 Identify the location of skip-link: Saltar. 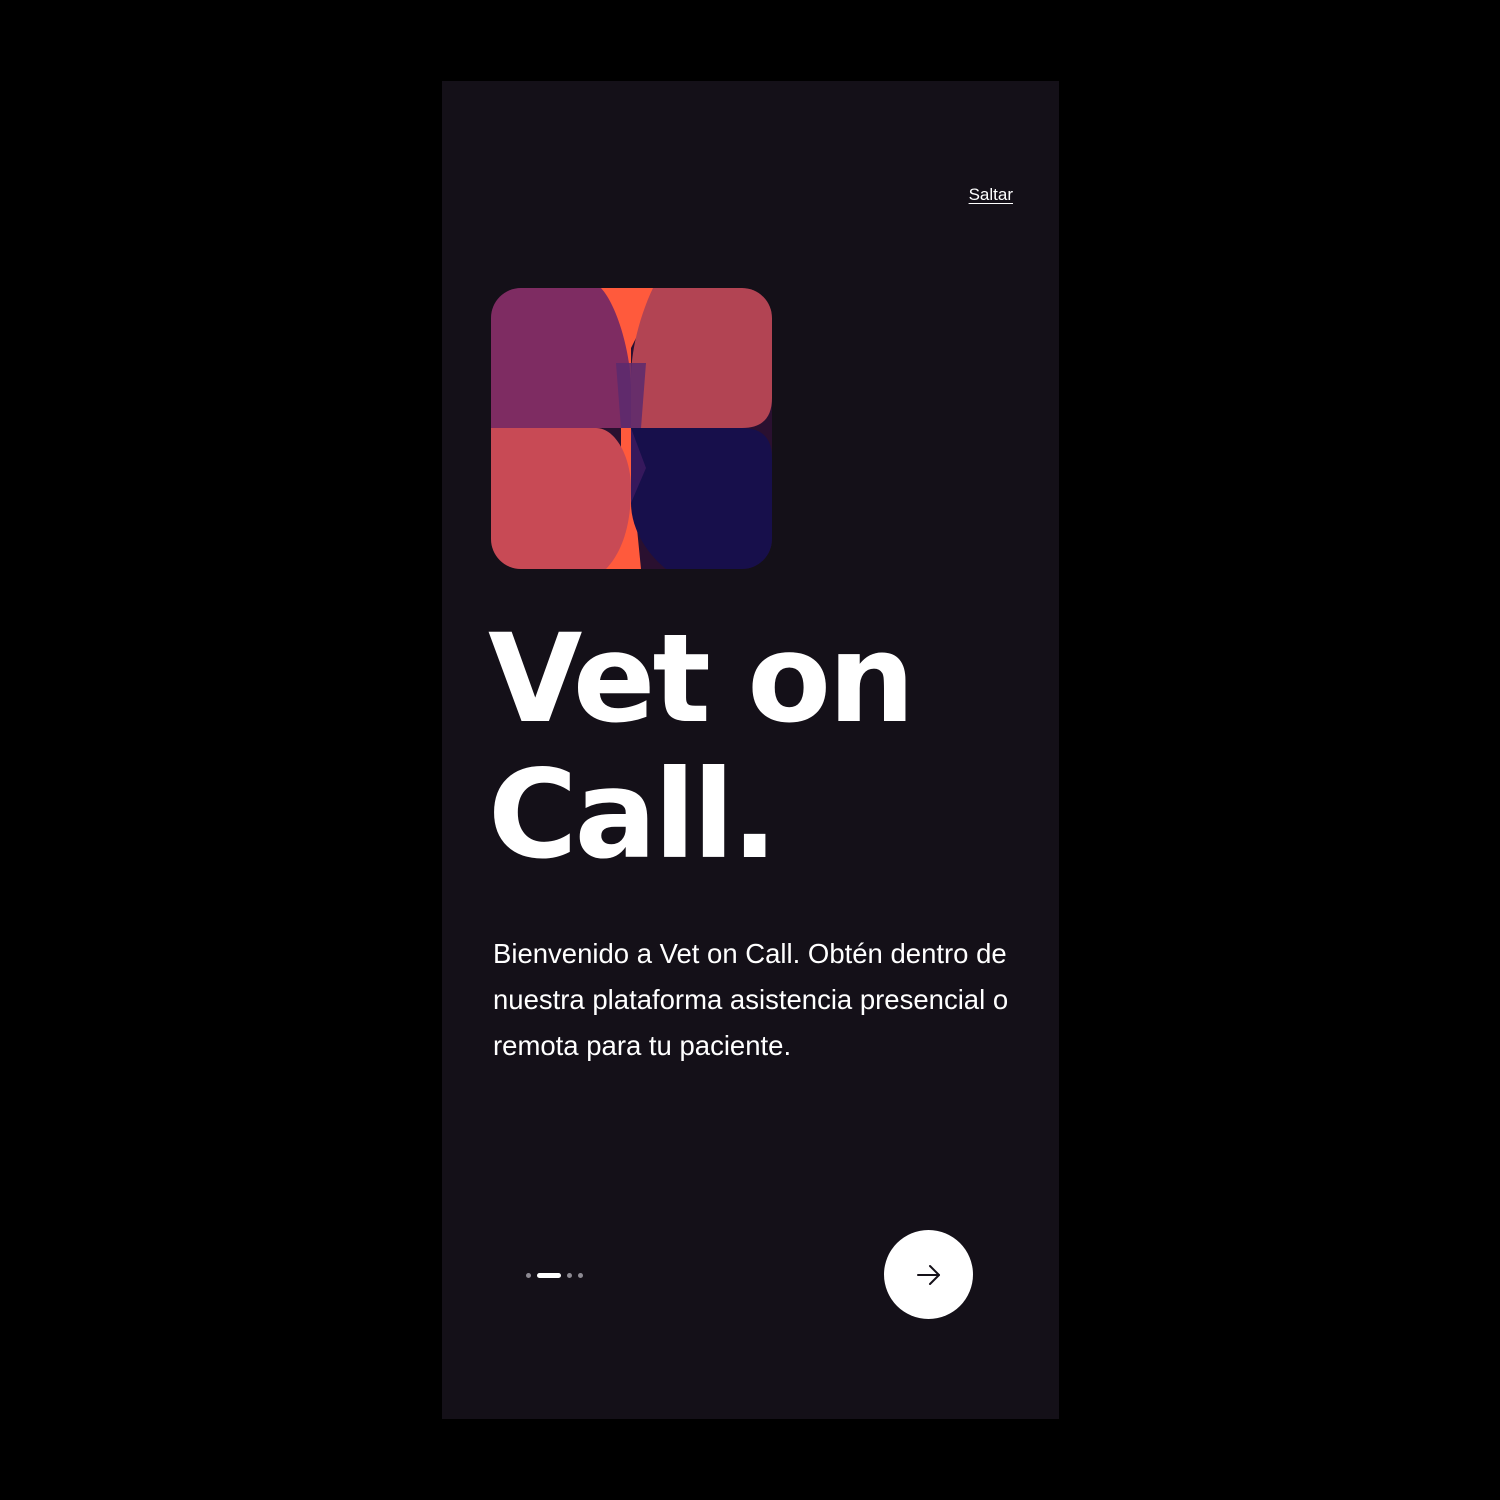
(991, 195).